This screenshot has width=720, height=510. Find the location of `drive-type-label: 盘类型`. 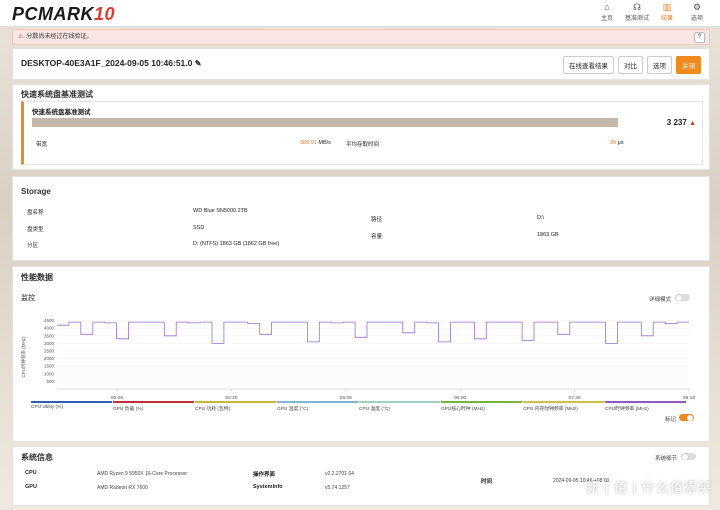

drive-type-label: 盘类型 is located at coordinates (35, 230).